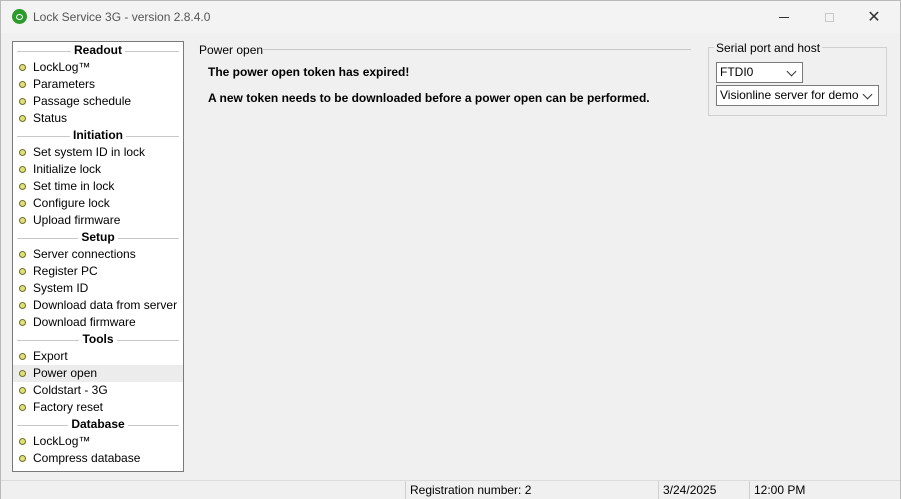  I want to click on sidebar-item-label: Register PC, so click(65, 271).